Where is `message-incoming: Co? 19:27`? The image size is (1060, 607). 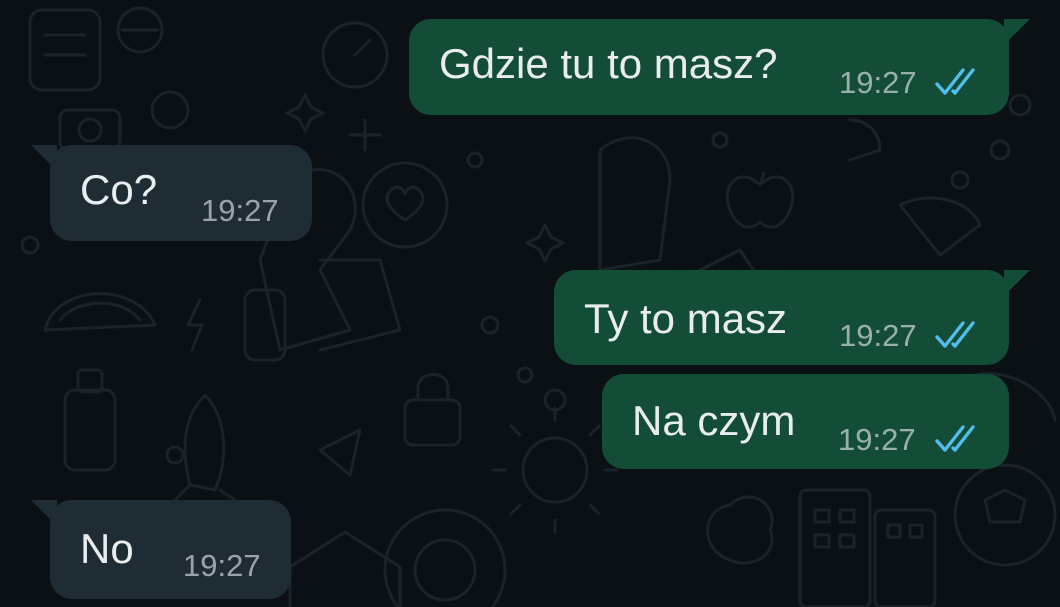
message-incoming: Co? 19:27 is located at coordinates (181, 193).